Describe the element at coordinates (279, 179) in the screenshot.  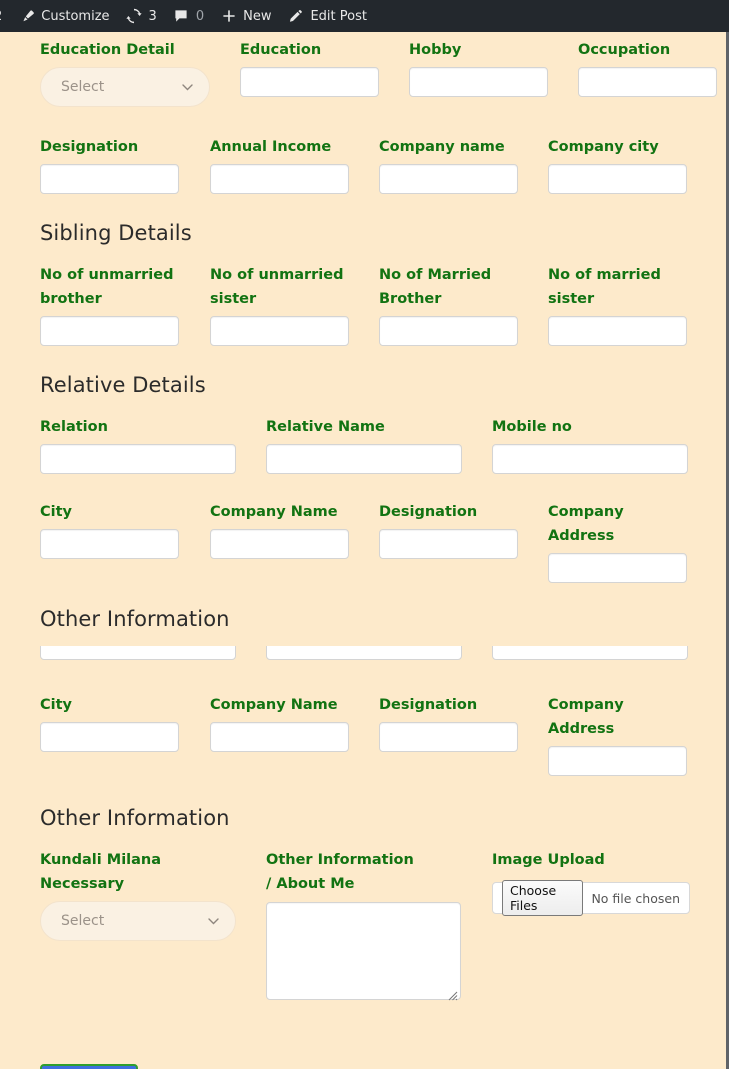
I see `input-annual-income` at that location.